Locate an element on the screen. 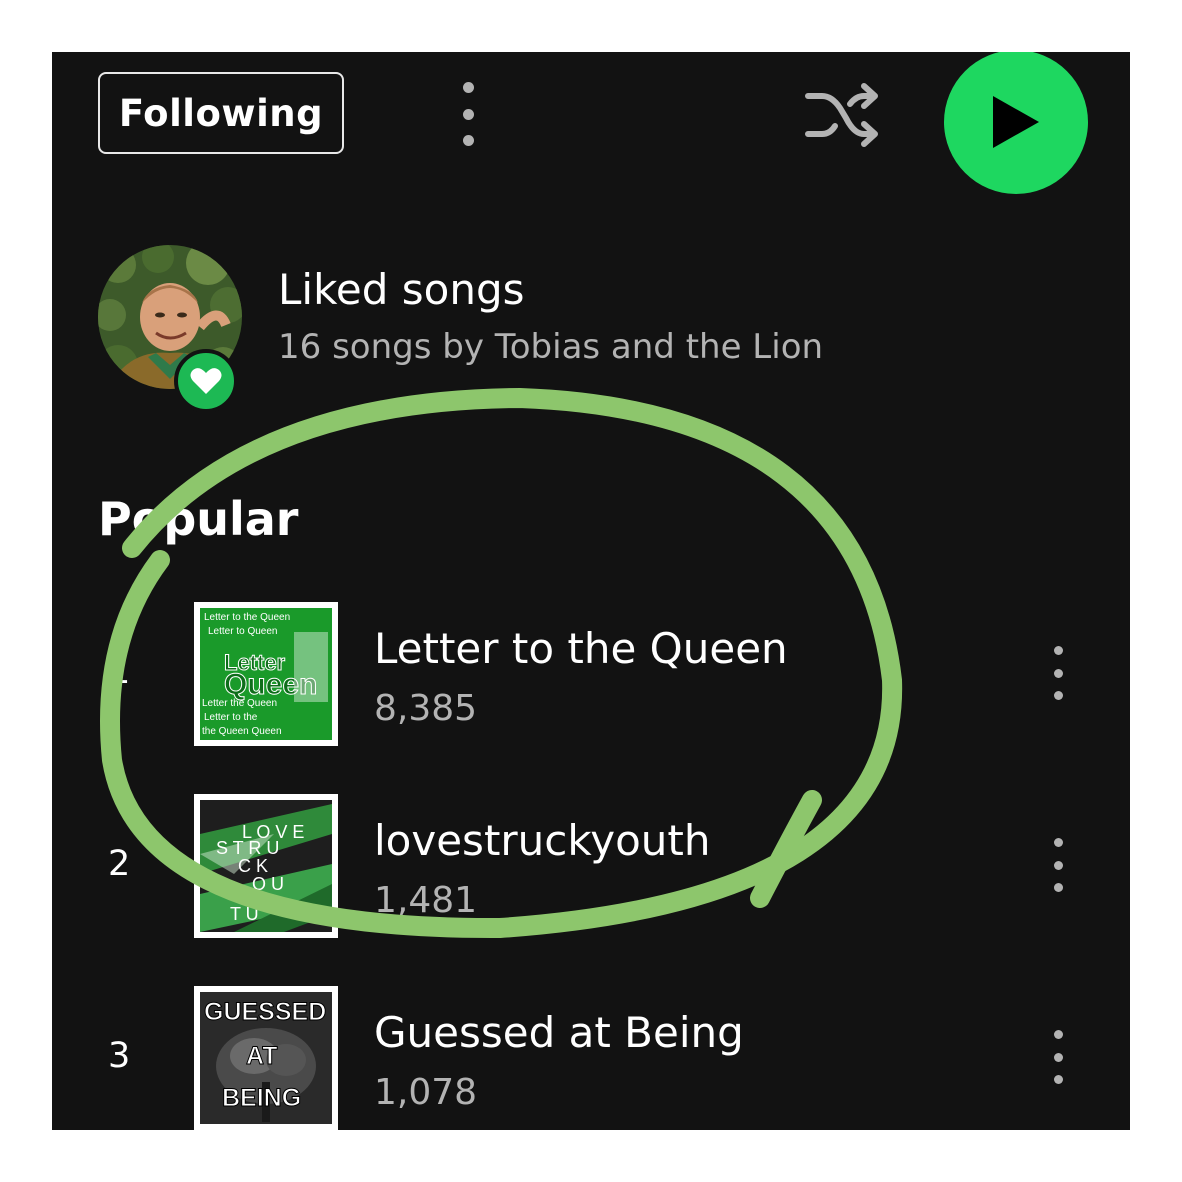 The image size is (1182, 1182). svg-text: BEING is located at coordinates (261, 1098).